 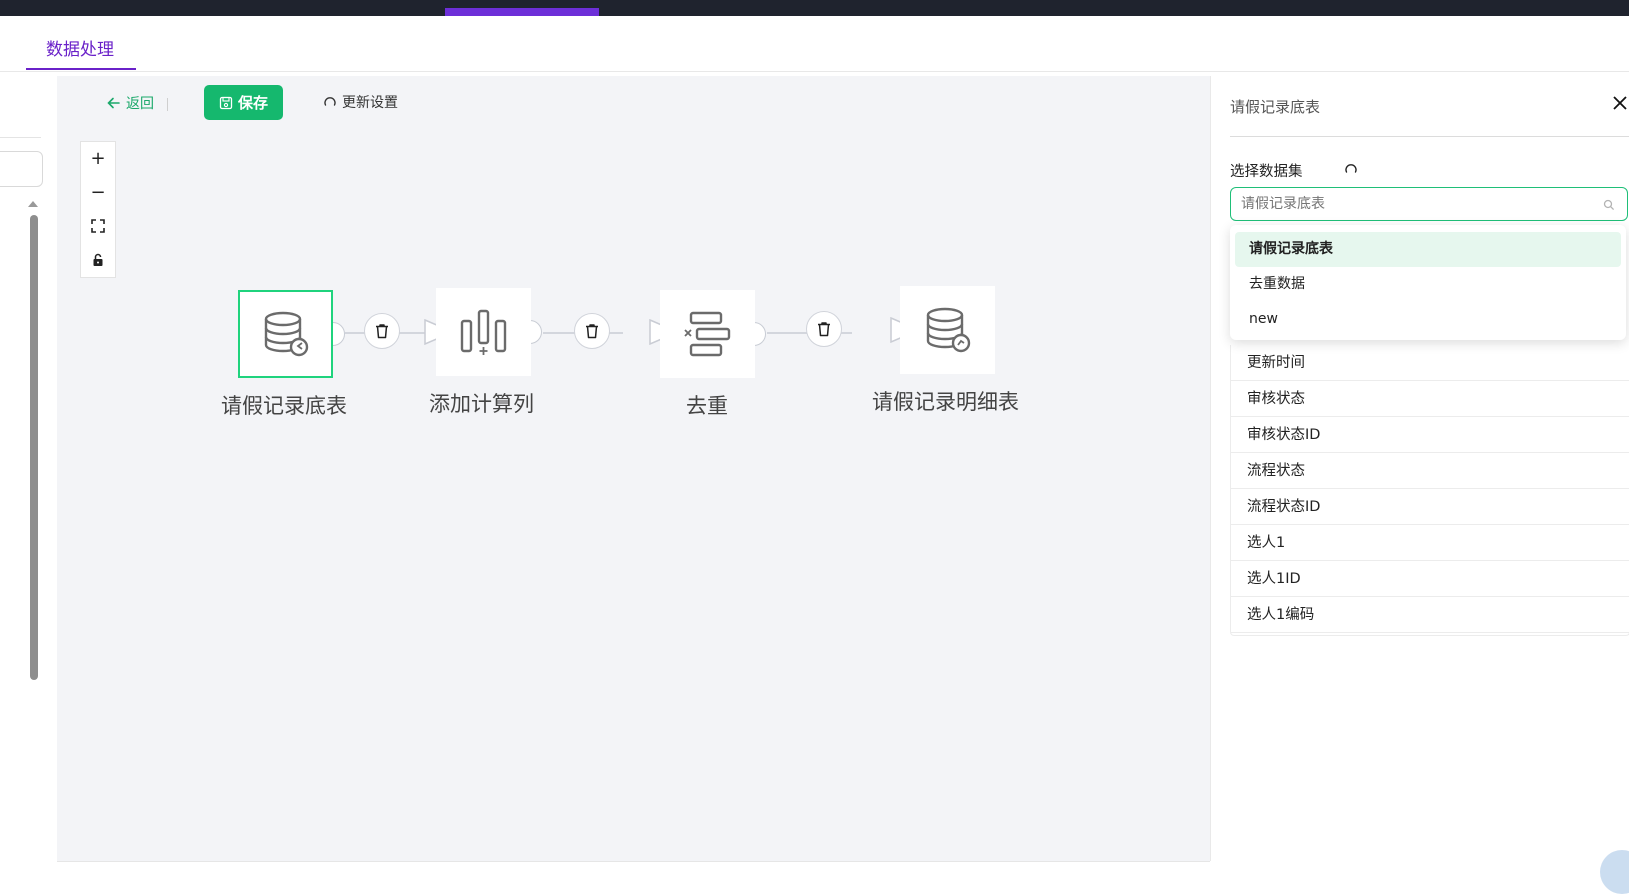 I want to click on close-button, so click(x=1620, y=104).